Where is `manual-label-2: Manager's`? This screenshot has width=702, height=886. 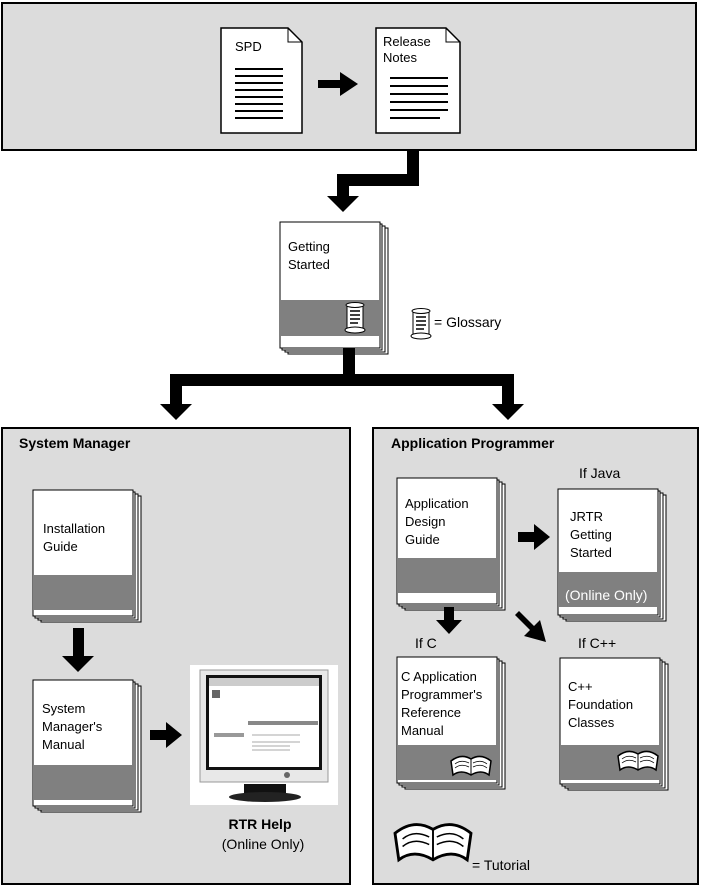 manual-label-2: Manager's is located at coordinates (72, 726).